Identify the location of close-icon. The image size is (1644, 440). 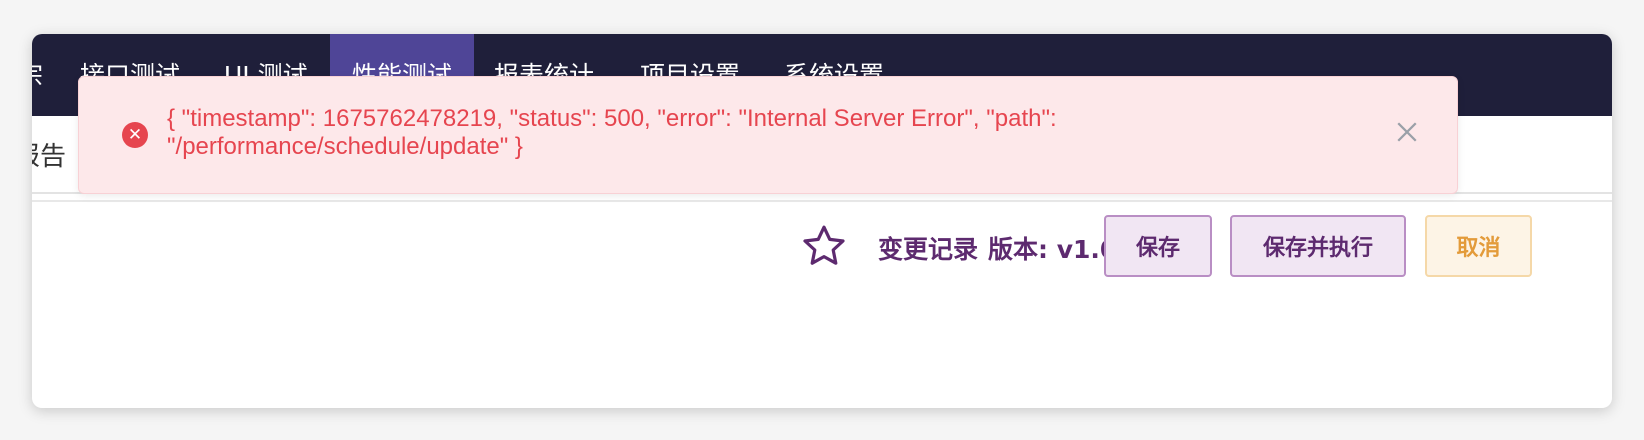
(1407, 132).